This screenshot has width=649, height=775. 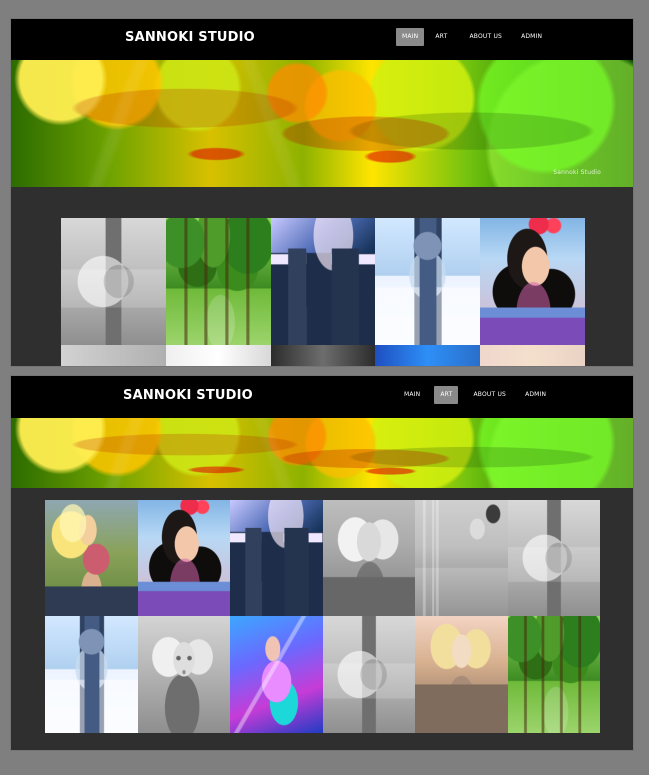 I want to click on gallery-tile-night-arch, so click(x=323, y=281).